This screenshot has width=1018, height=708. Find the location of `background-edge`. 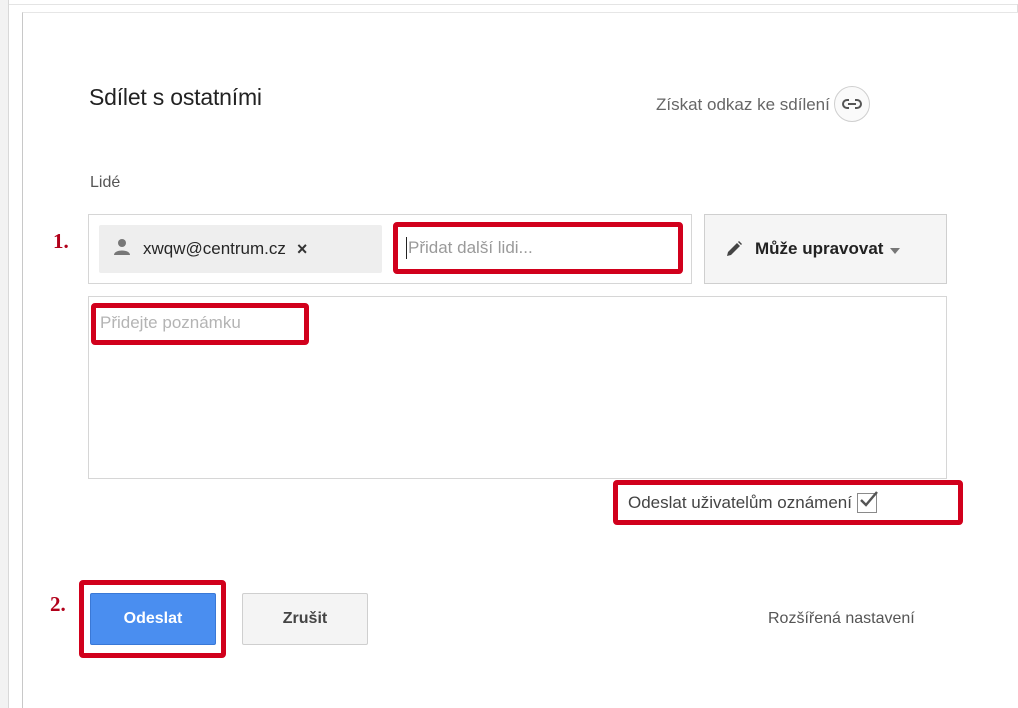

background-edge is located at coordinates (8, 354).